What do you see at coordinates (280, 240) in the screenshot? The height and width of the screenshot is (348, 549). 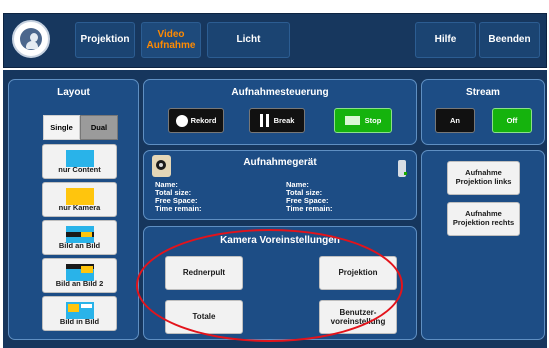 I see `camera-presets-title: Kamera Voreinstellungen` at bounding box center [280, 240].